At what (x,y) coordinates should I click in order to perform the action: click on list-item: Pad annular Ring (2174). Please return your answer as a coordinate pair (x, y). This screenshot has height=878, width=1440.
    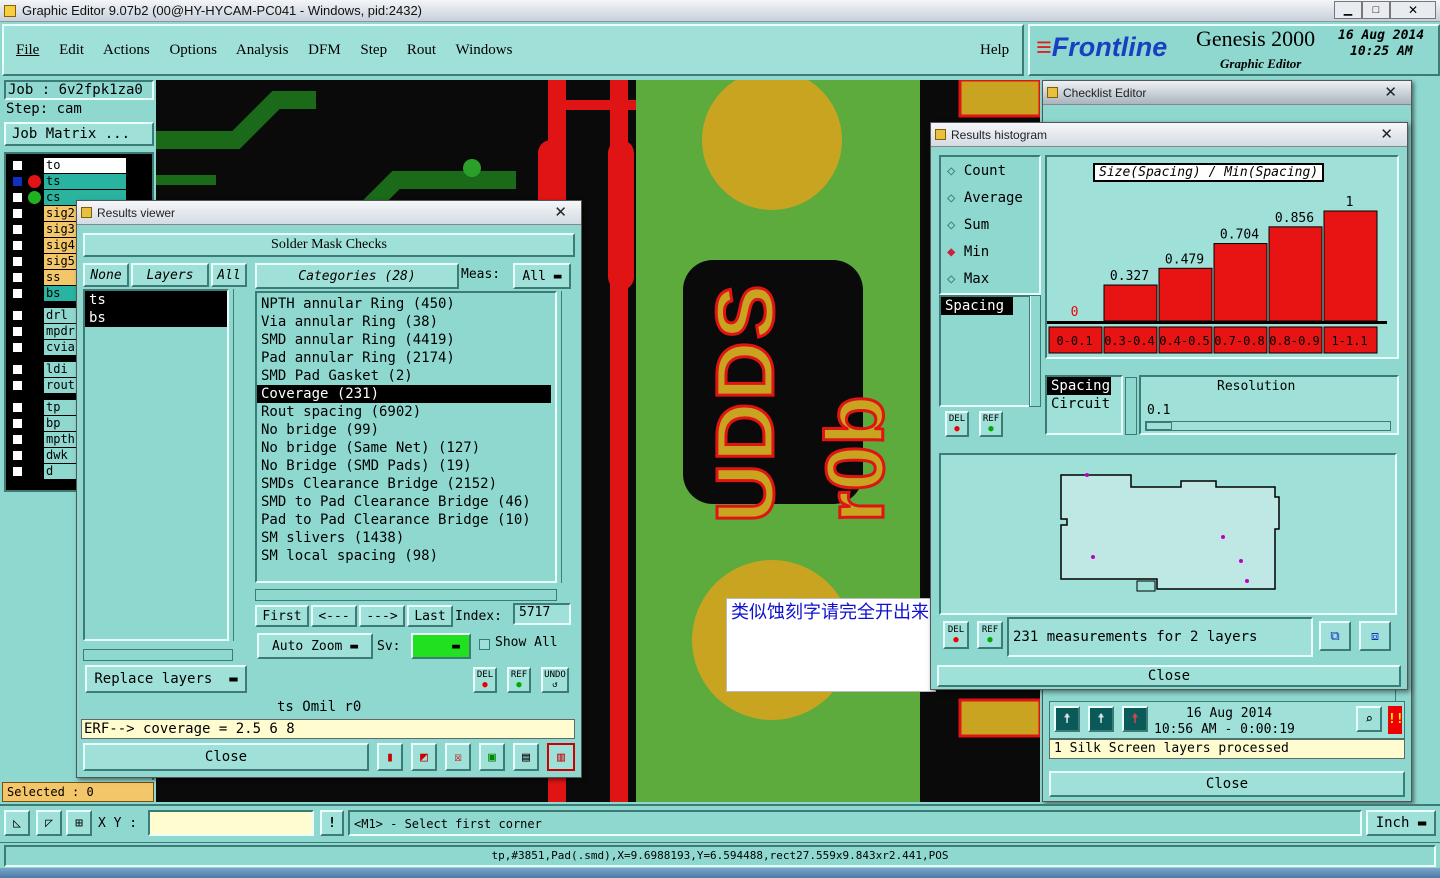
    Looking at the image, I should click on (406, 358).